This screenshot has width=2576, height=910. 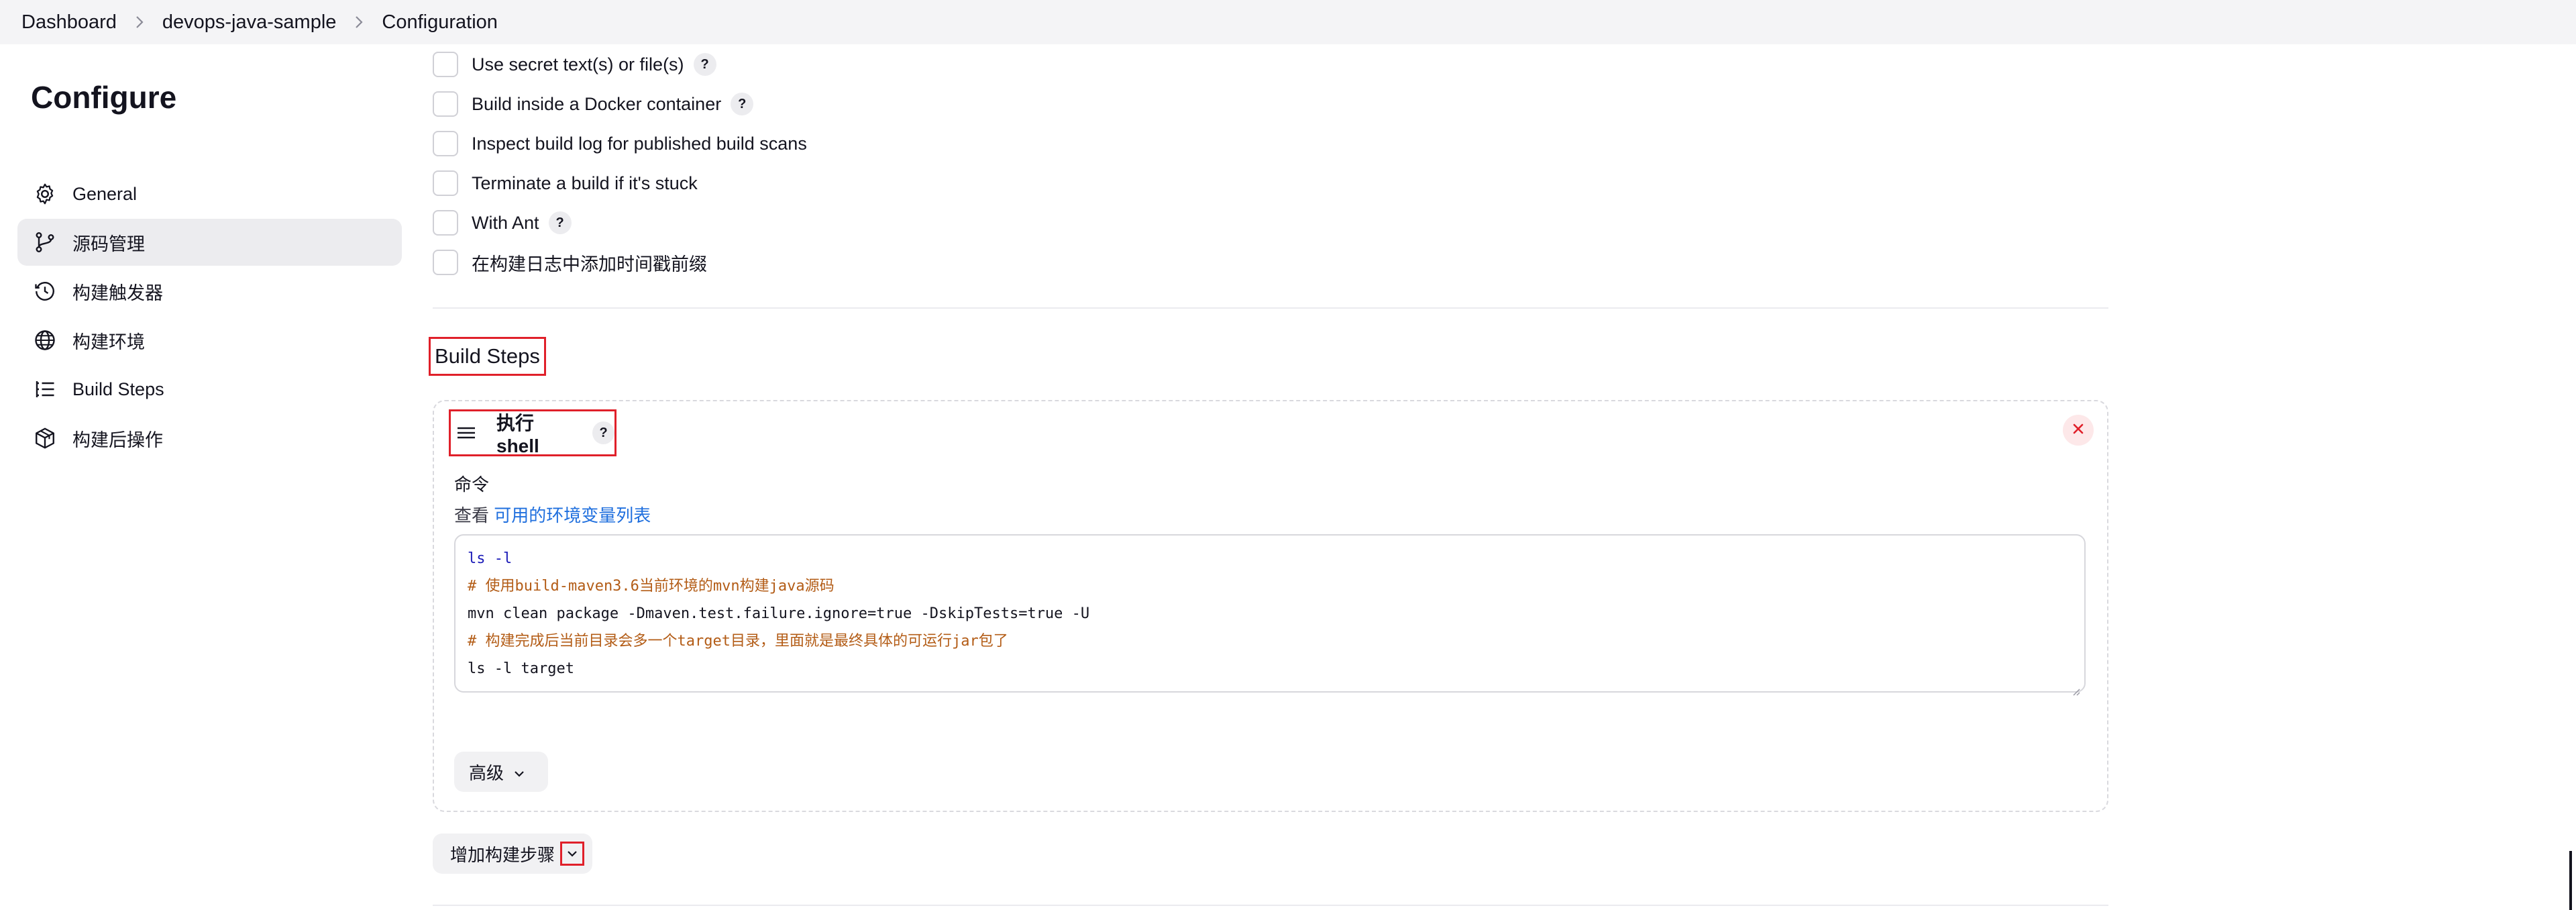 What do you see at coordinates (209, 193) in the screenshot?
I see `sidebar-item-general: General` at bounding box center [209, 193].